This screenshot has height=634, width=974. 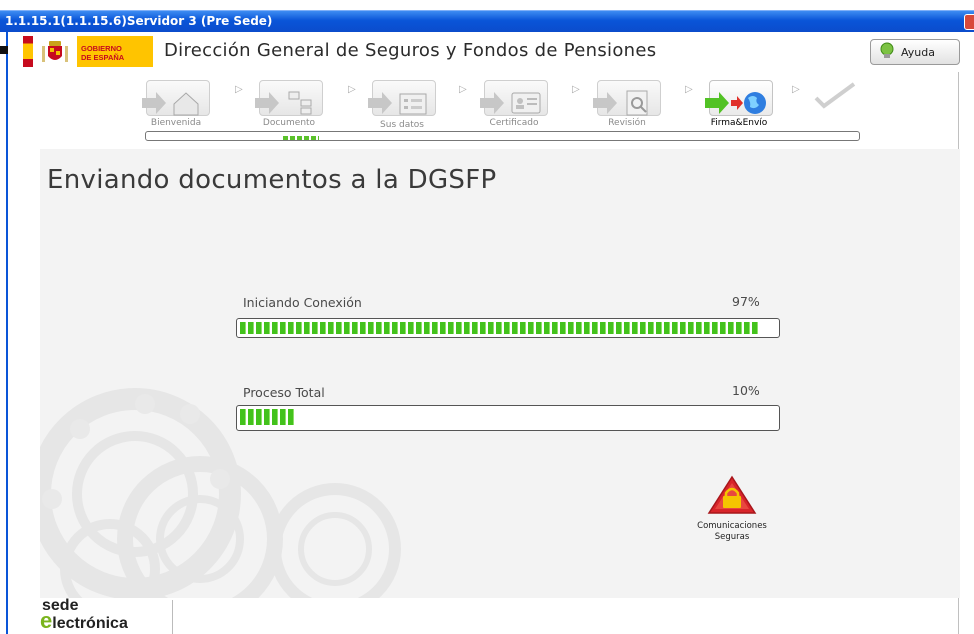 What do you see at coordinates (508, 418) in the screenshot?
I see `total-progress-bar` at bounding box center [508, 418].